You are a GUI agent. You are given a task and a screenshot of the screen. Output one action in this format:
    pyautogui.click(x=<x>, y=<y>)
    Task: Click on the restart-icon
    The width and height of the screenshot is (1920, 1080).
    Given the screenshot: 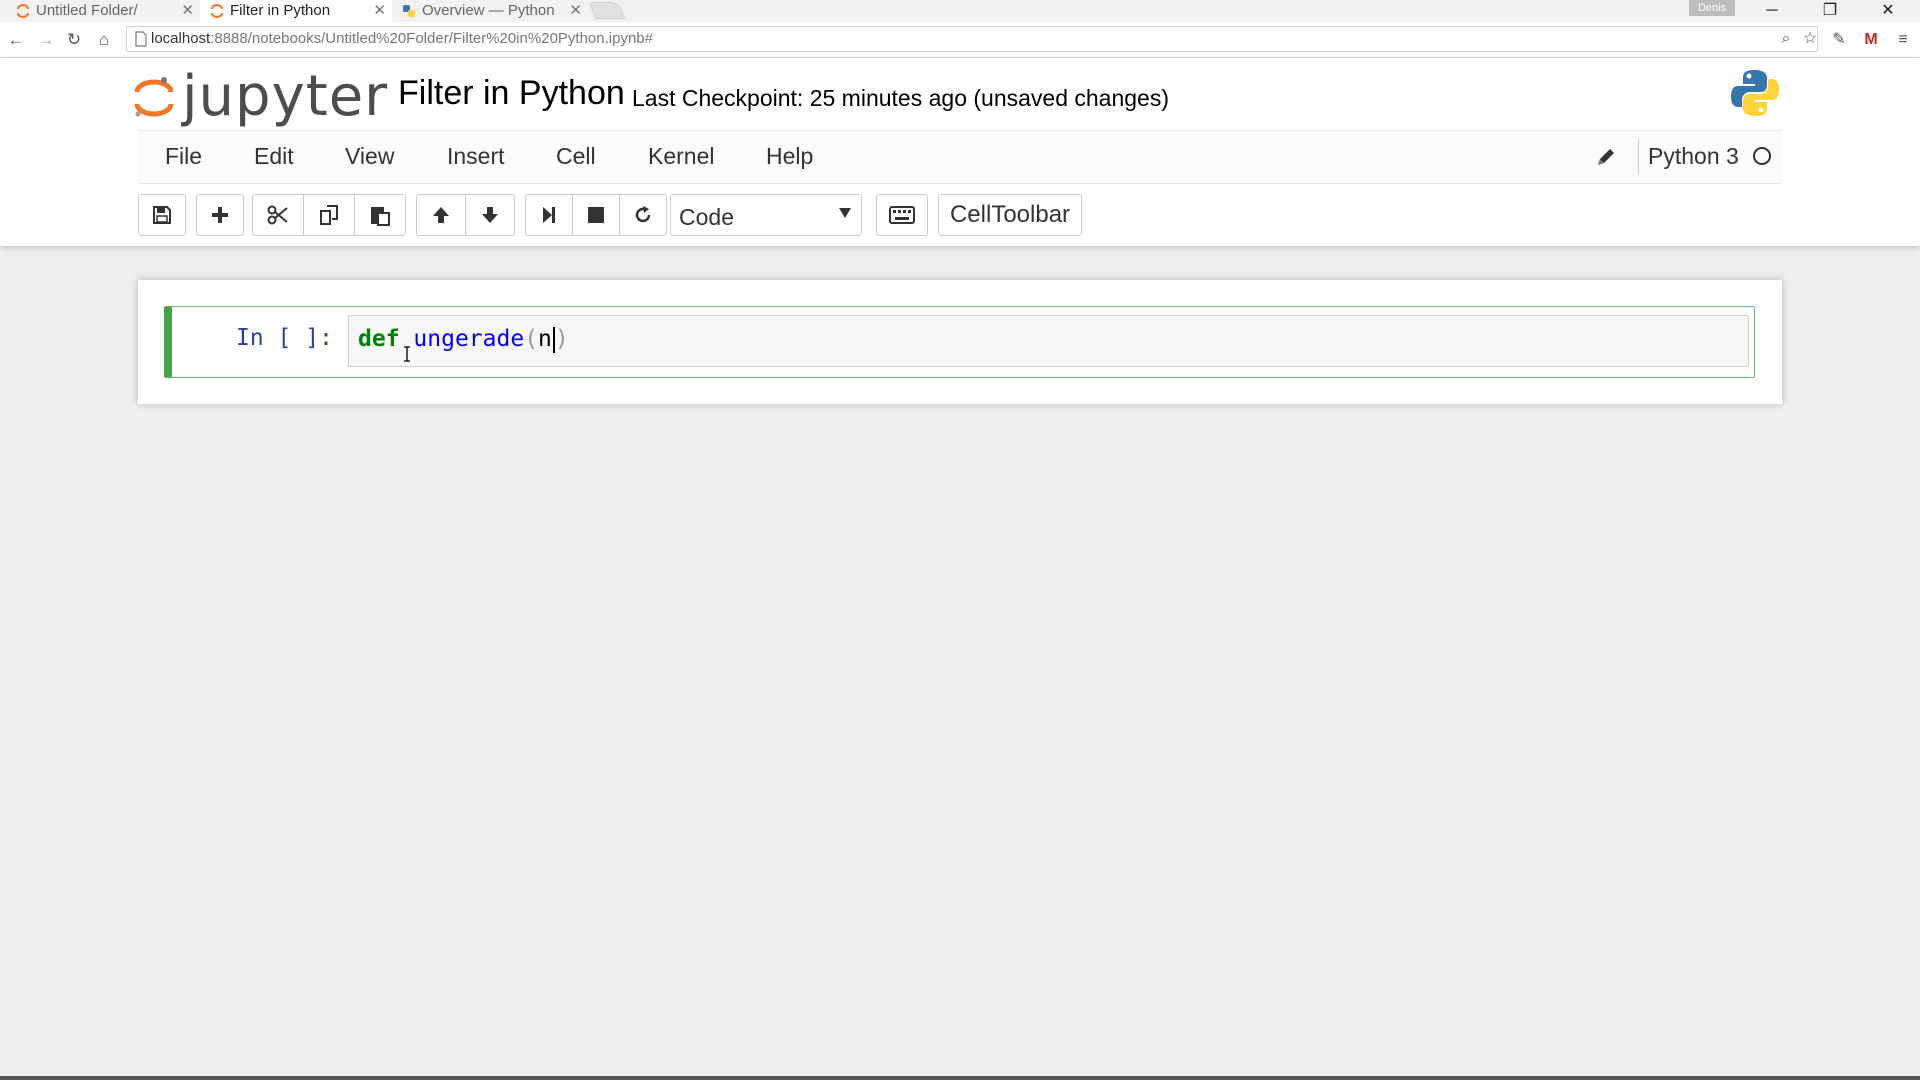 What is the action you would take?
    pyautogui.click(x=643, y=214)
    